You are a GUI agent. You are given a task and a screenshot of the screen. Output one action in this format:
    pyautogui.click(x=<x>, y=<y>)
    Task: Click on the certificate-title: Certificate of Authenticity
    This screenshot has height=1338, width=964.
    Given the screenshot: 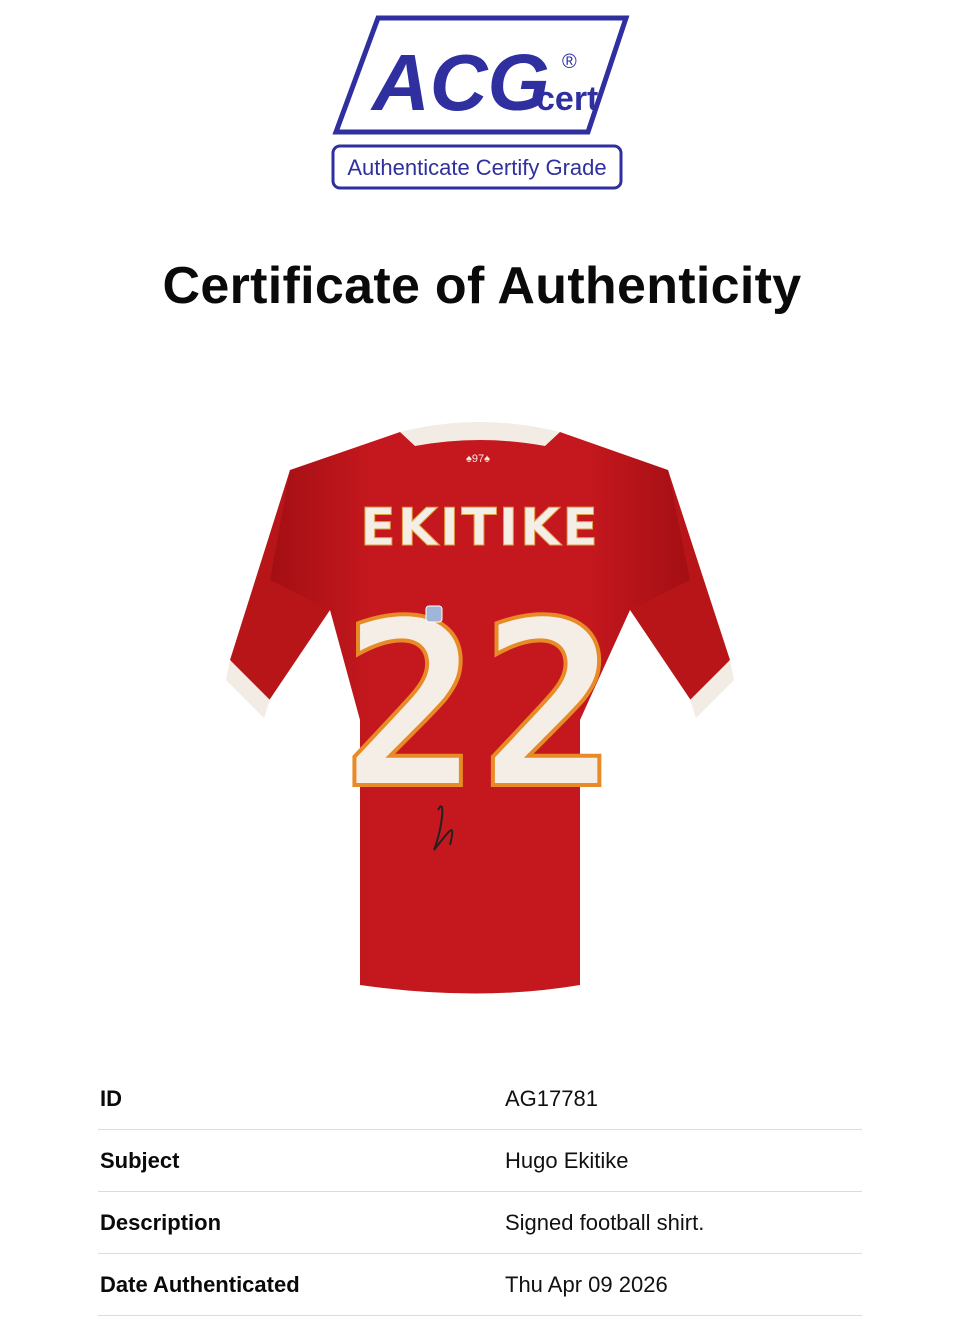 What is the action you would take?
    pyautogui.click(x=482, y=286)
    